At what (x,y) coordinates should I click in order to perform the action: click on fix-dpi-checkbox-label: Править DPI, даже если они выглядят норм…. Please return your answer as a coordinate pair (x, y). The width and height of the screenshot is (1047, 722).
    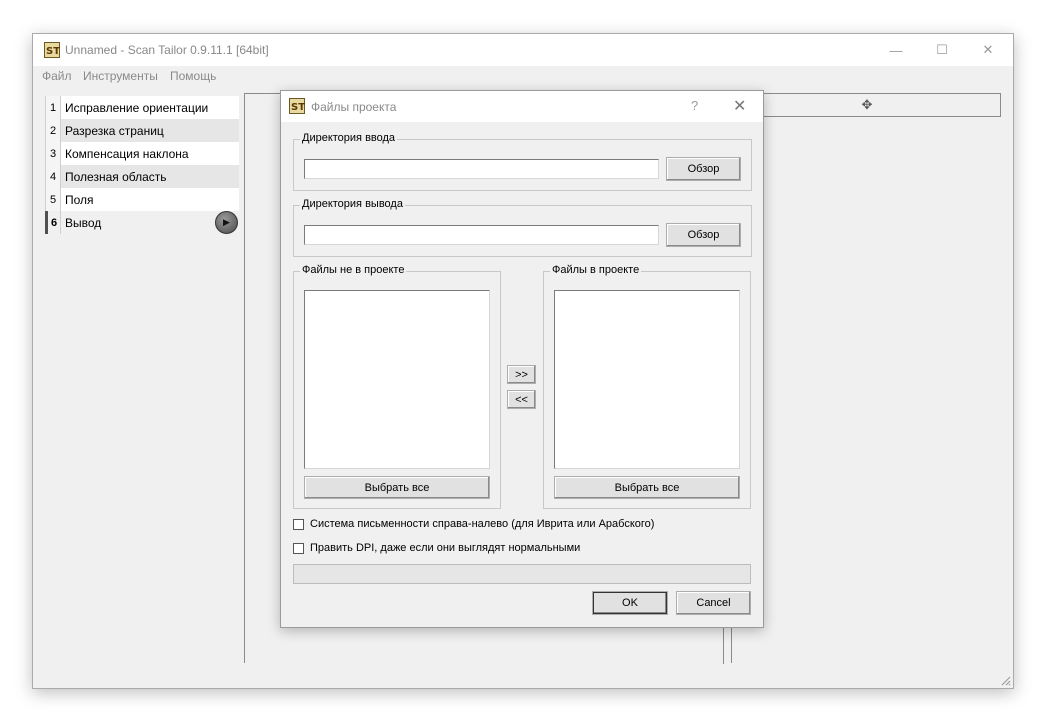
    Looking at the image, I should click on (445, 548).